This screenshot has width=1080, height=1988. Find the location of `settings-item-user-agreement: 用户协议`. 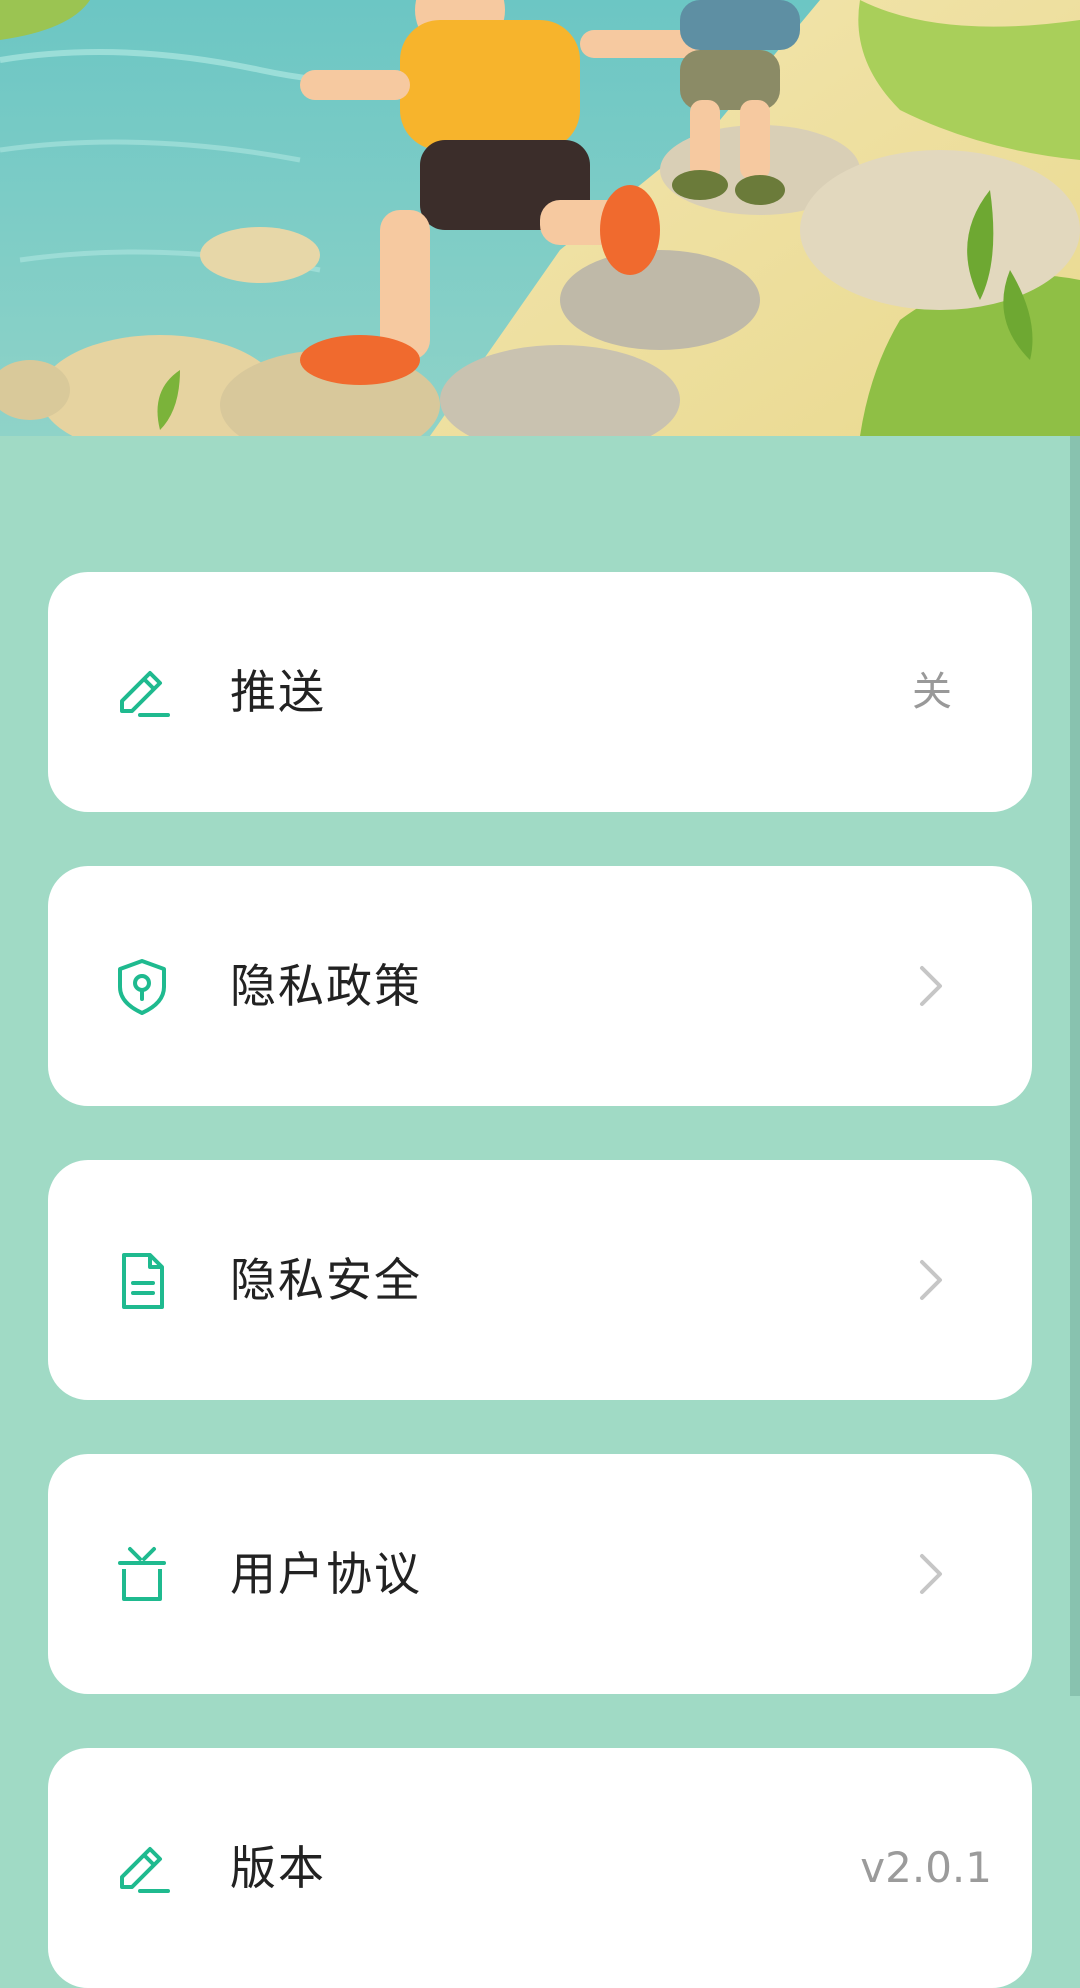

settings-item-user-agreement: 用户协议 is located at coordinates (540, 1574).